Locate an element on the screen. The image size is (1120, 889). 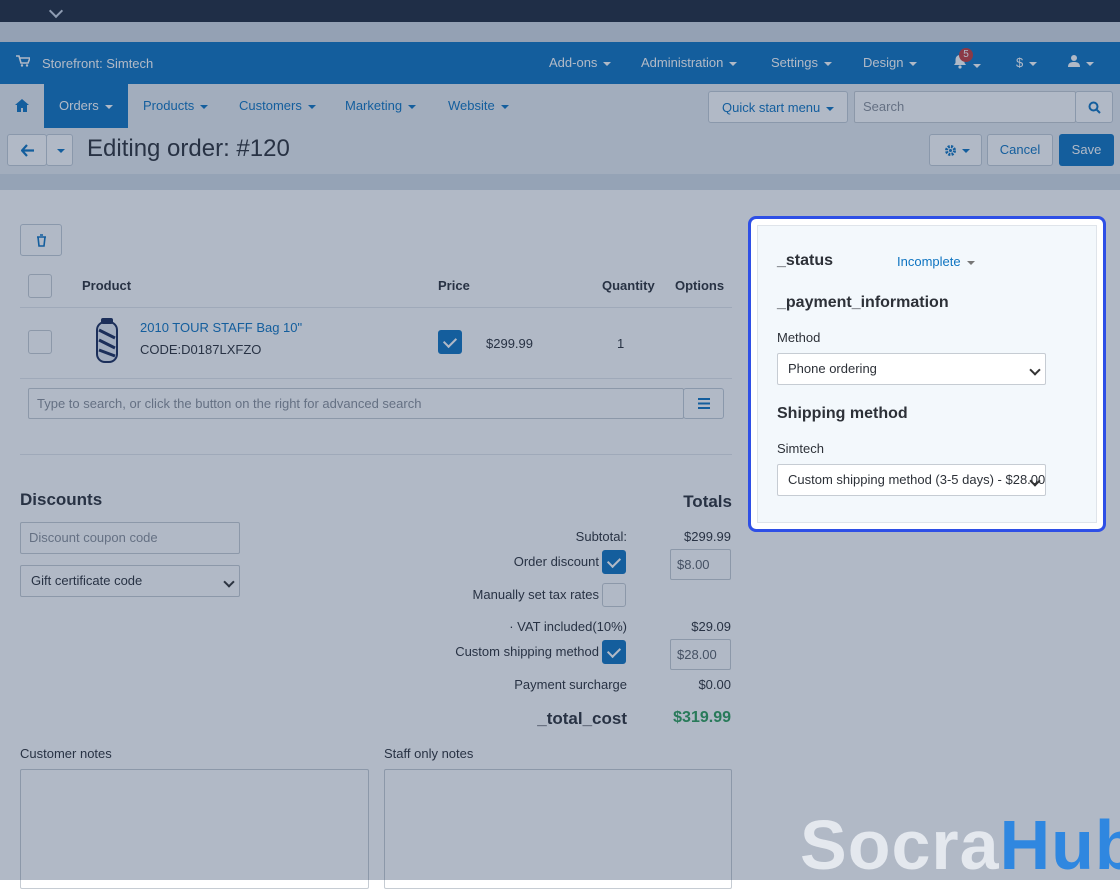
list-icon is located at coordinates (704, 403).